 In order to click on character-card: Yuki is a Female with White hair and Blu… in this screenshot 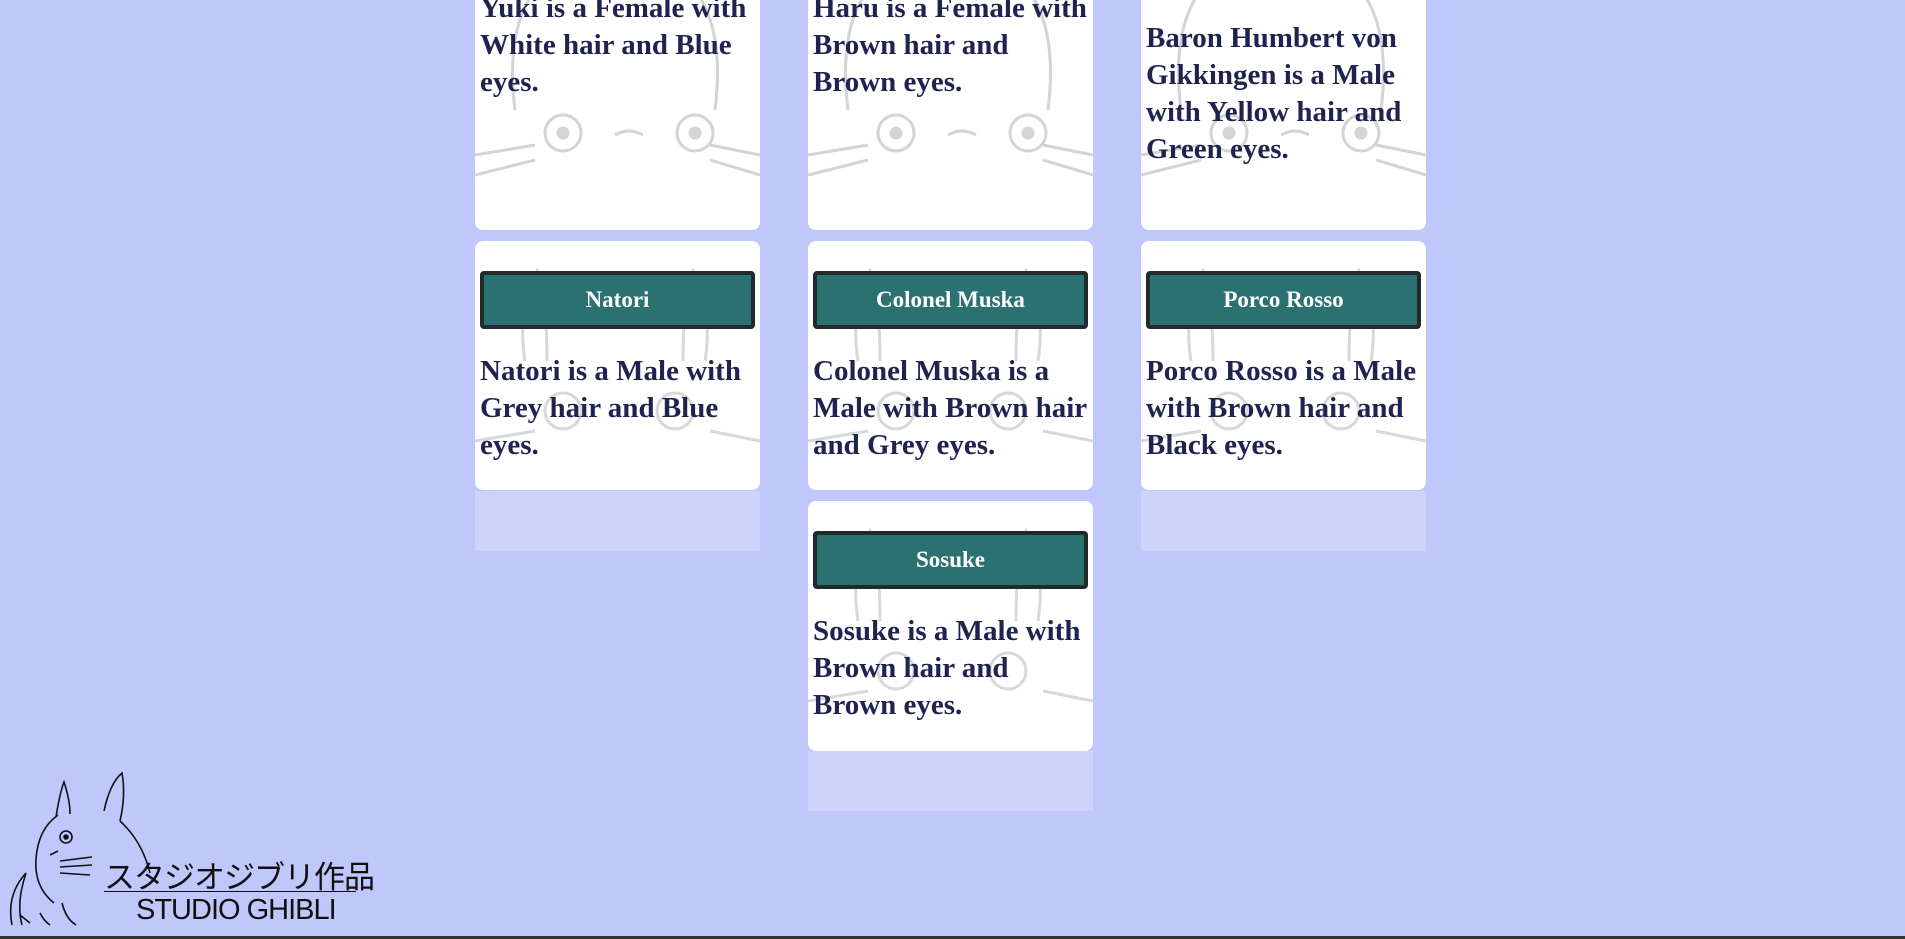, I will do `click(617, 115)`.